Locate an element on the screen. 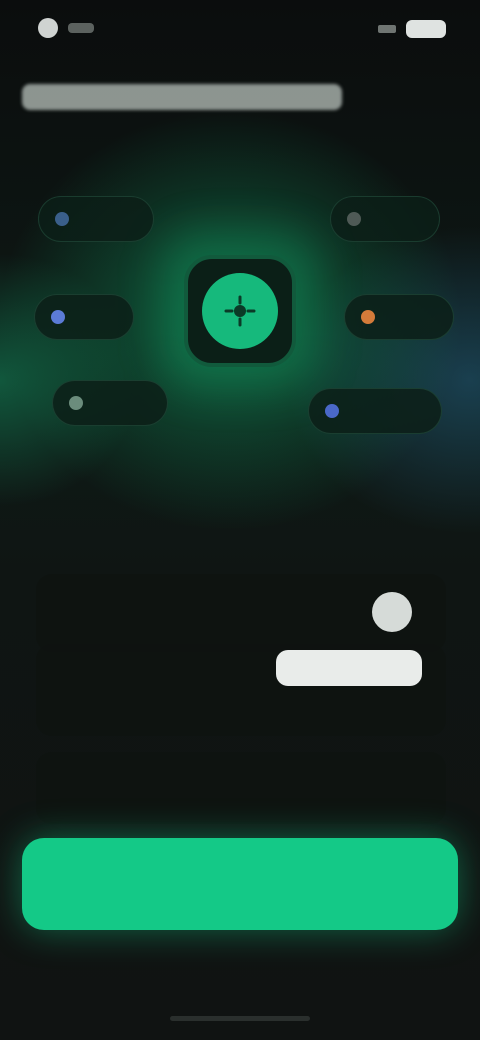 This screenshot has width=480, height=1040. app-hub is located at coordinates (240, 311).